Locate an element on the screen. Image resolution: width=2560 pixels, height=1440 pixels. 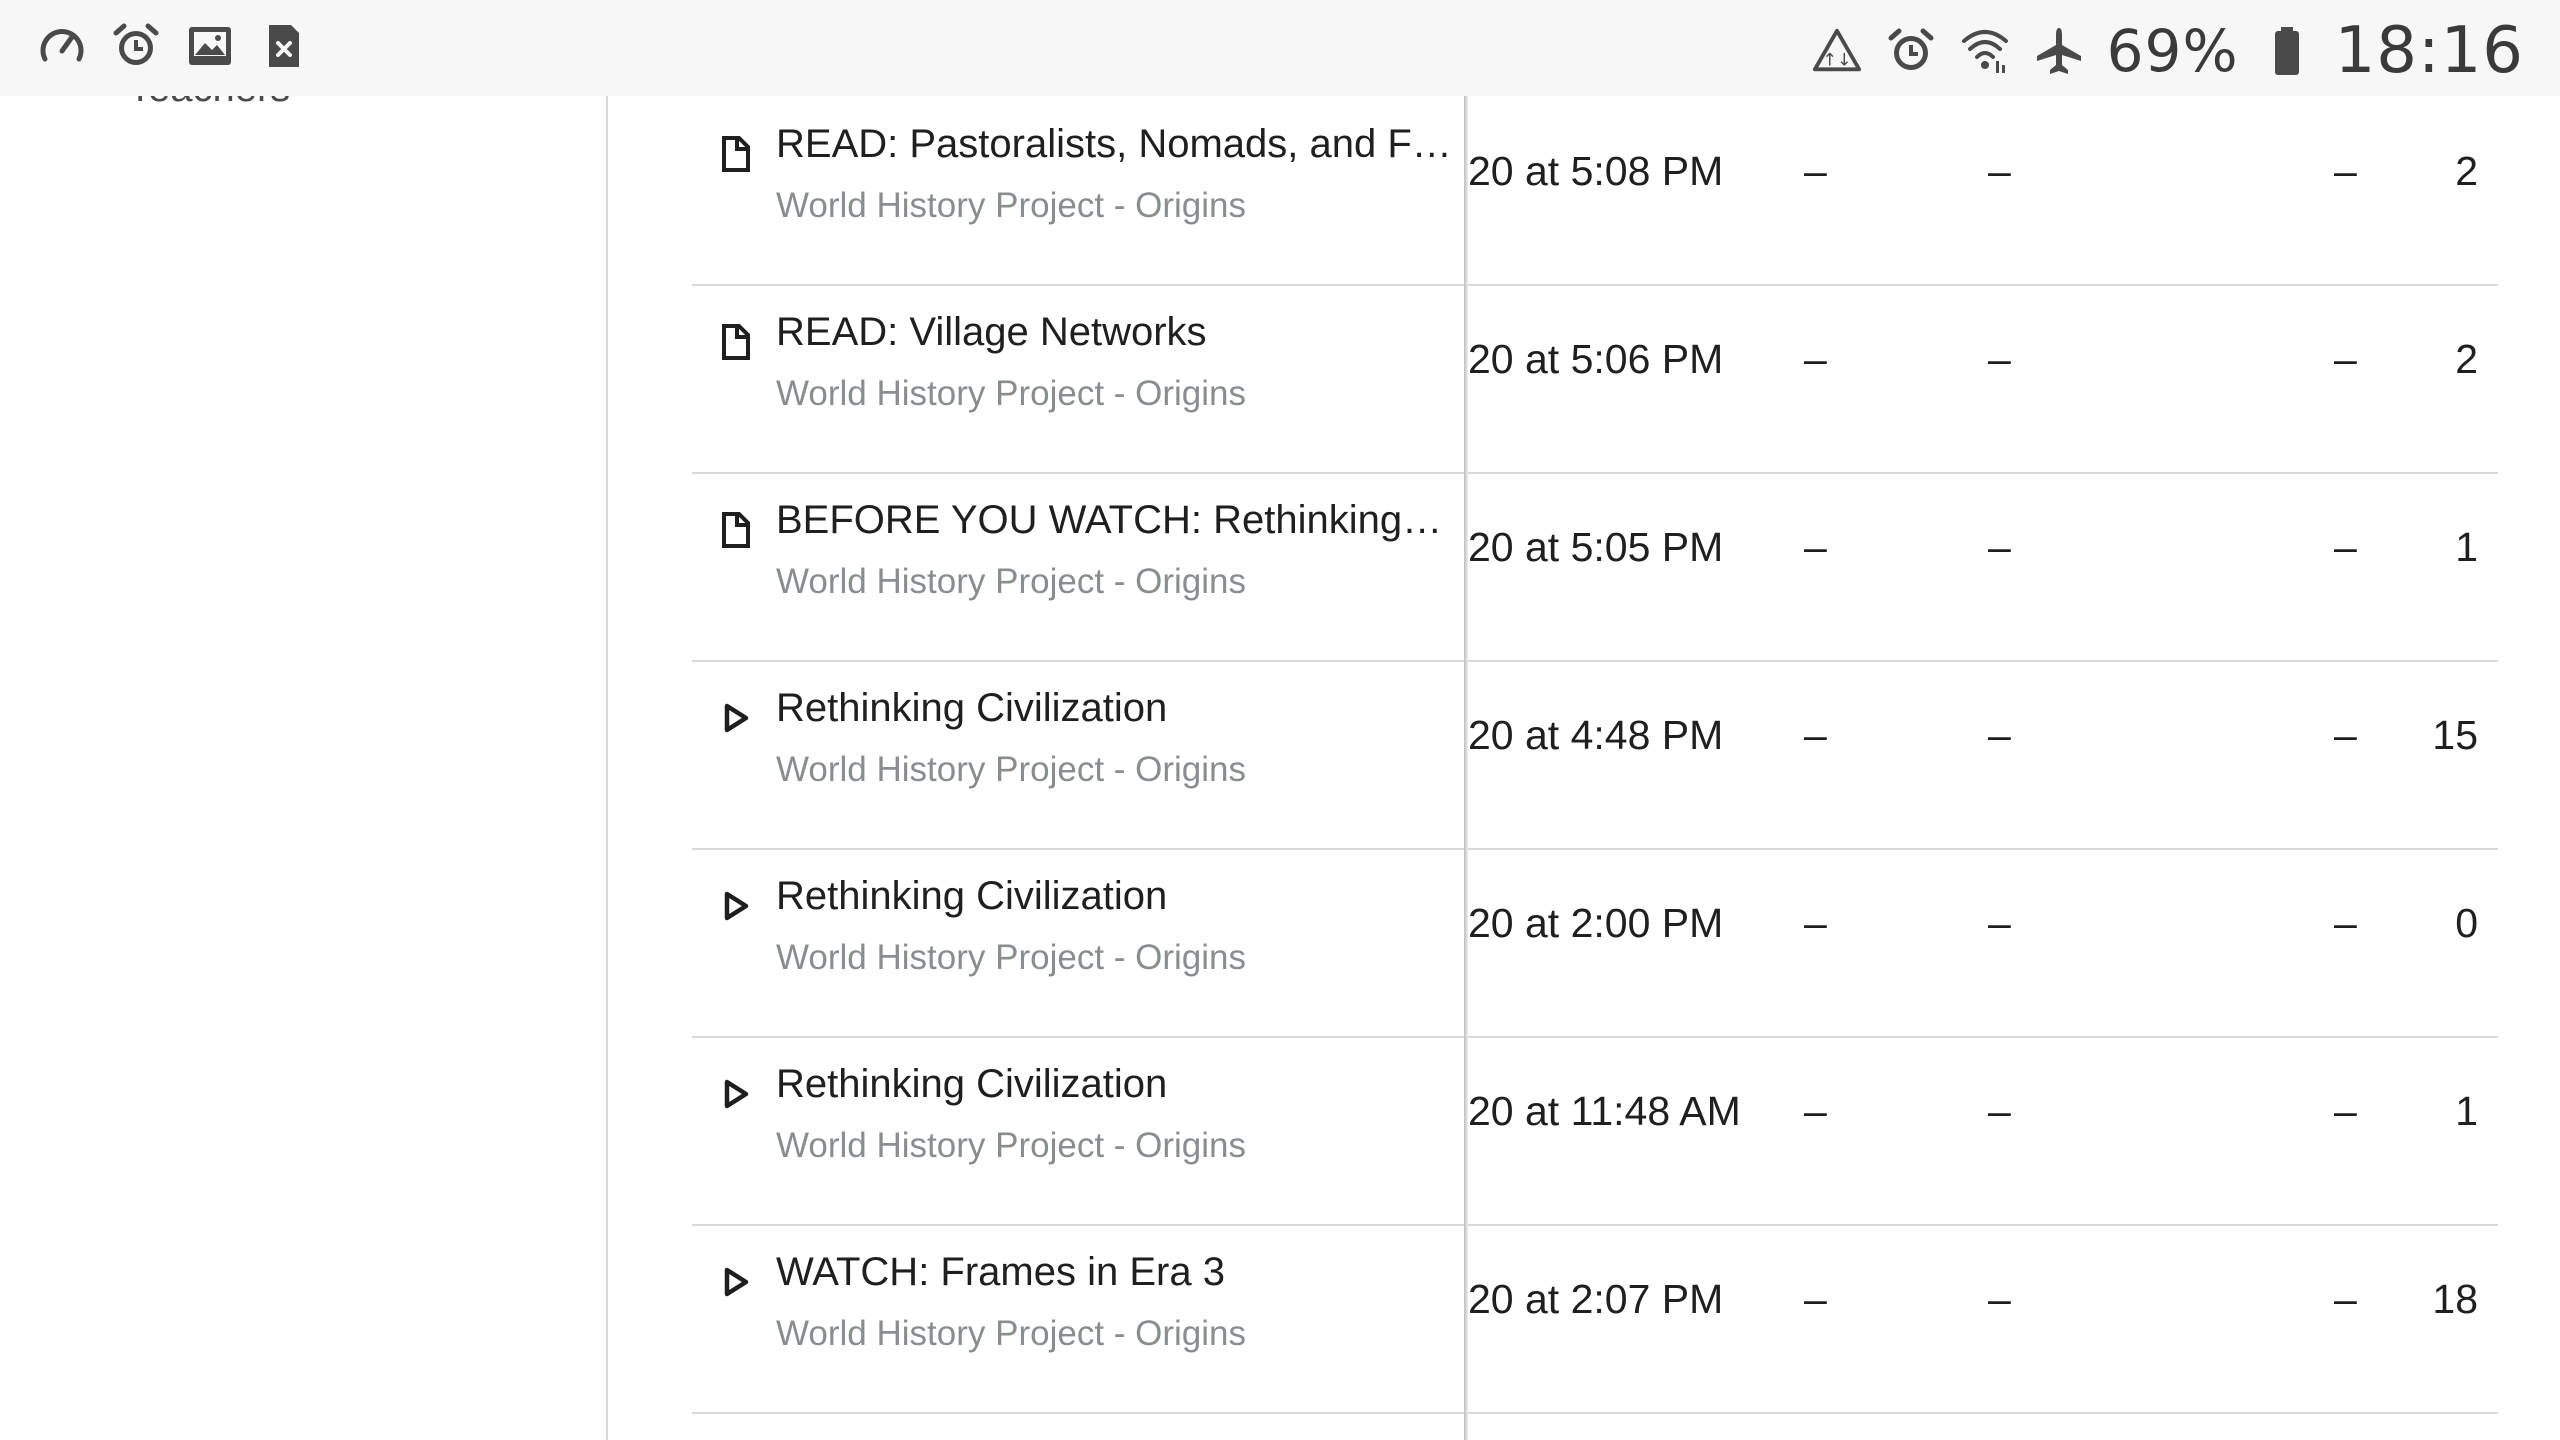
battery-icon is located at coordinates (2287, 51).